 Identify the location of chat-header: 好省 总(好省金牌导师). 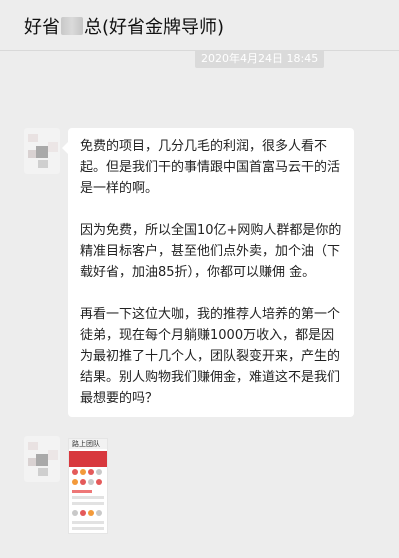
(199, 25).